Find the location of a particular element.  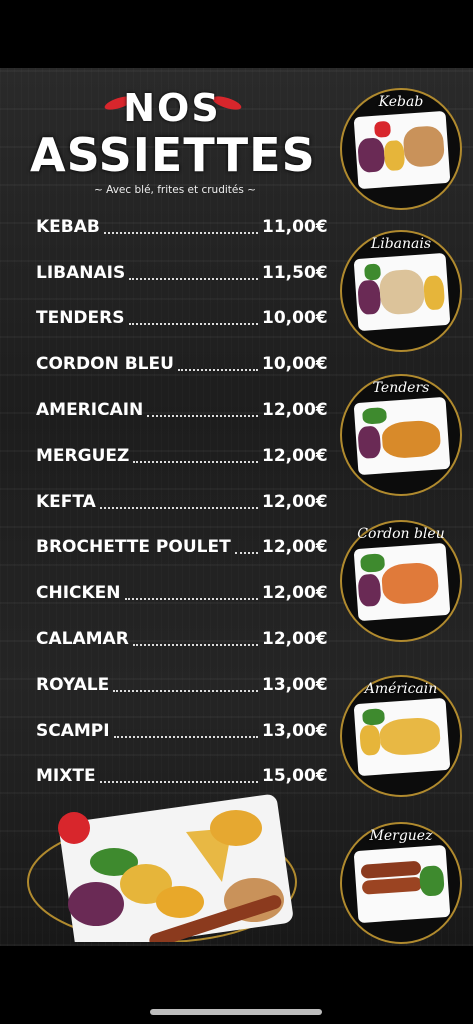

item-name: LIBANAIS is located at coordinates (81, 272).